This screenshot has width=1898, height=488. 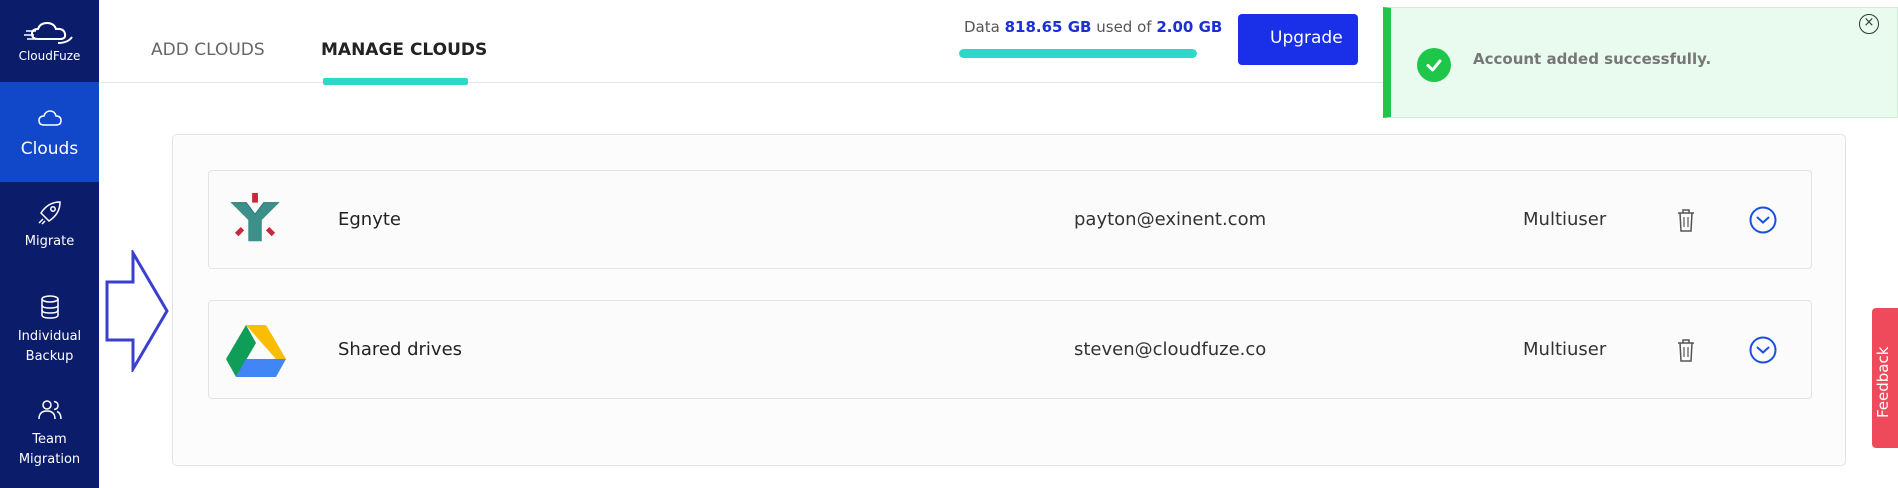 I want to click on upgrade-button: Upgrade, so click(x=1298, y=39).